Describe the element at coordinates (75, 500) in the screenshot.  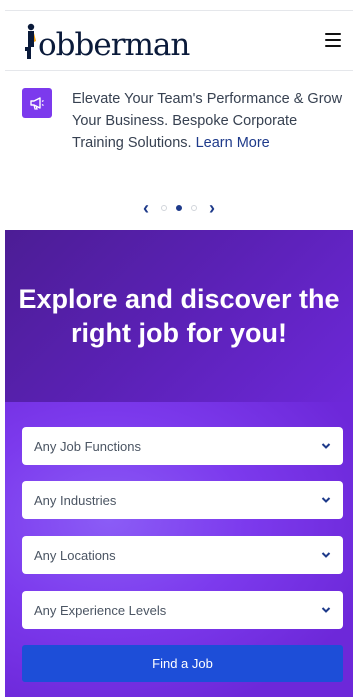
I see `select-label: Any Industries` at that location.